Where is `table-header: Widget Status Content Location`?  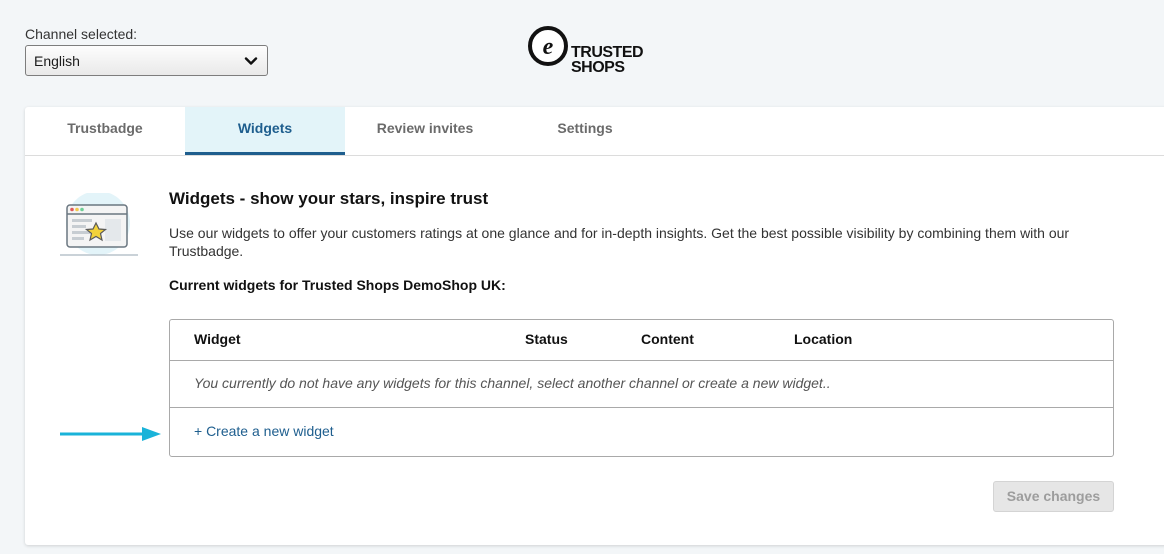
table-header: Widget Status Content Location is located at coordinates (641, 340).